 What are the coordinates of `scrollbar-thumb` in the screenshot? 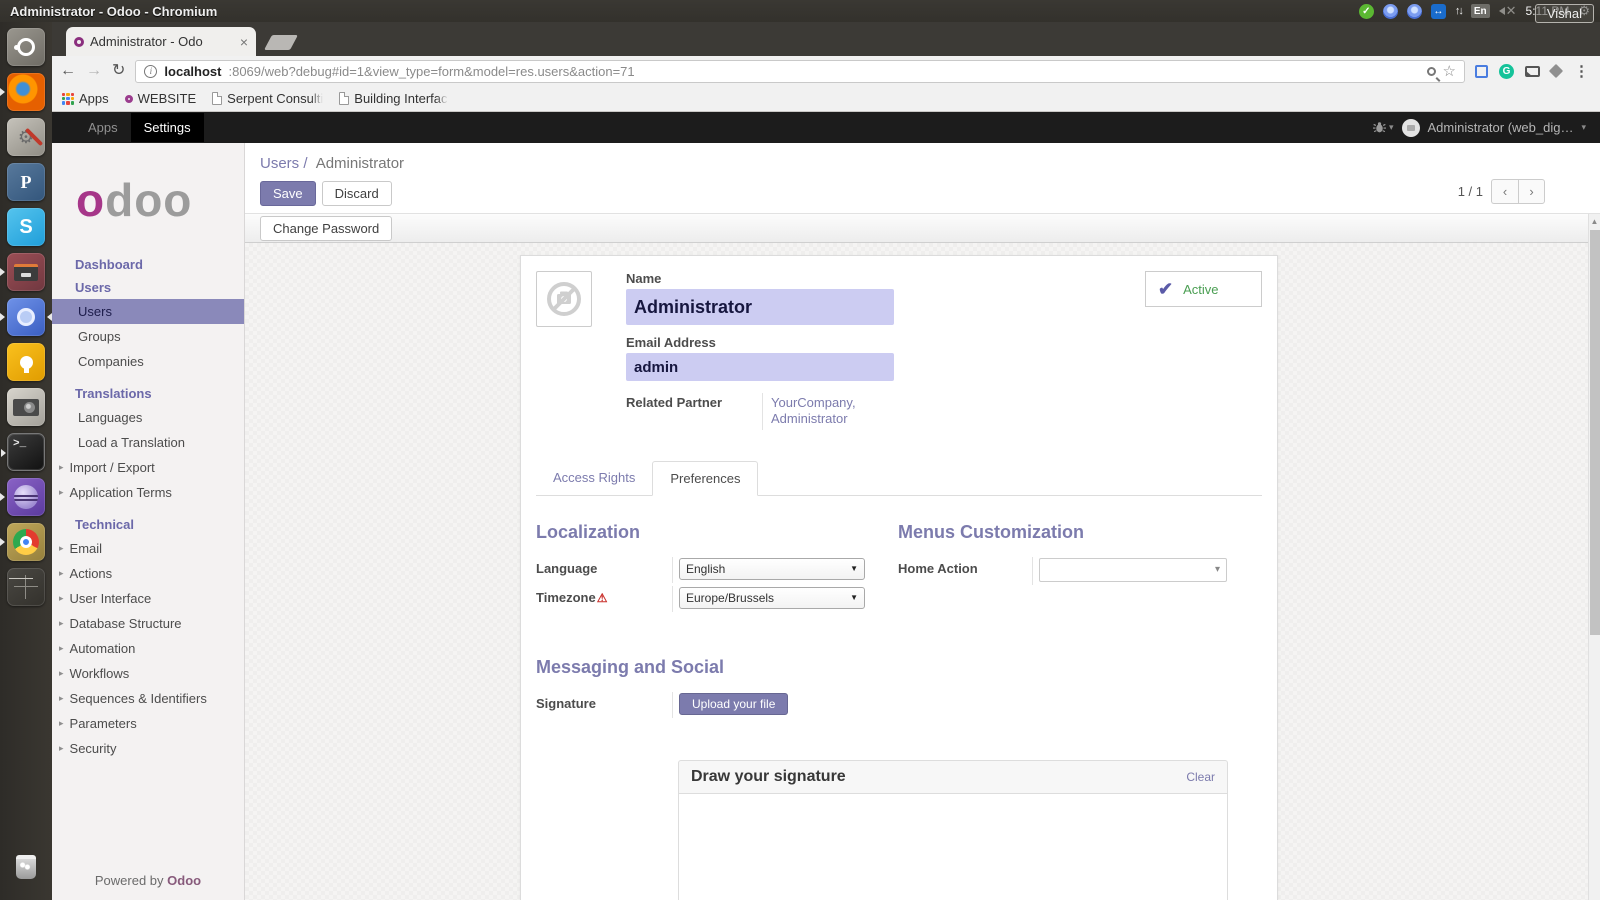 It's located at (1595, 432).